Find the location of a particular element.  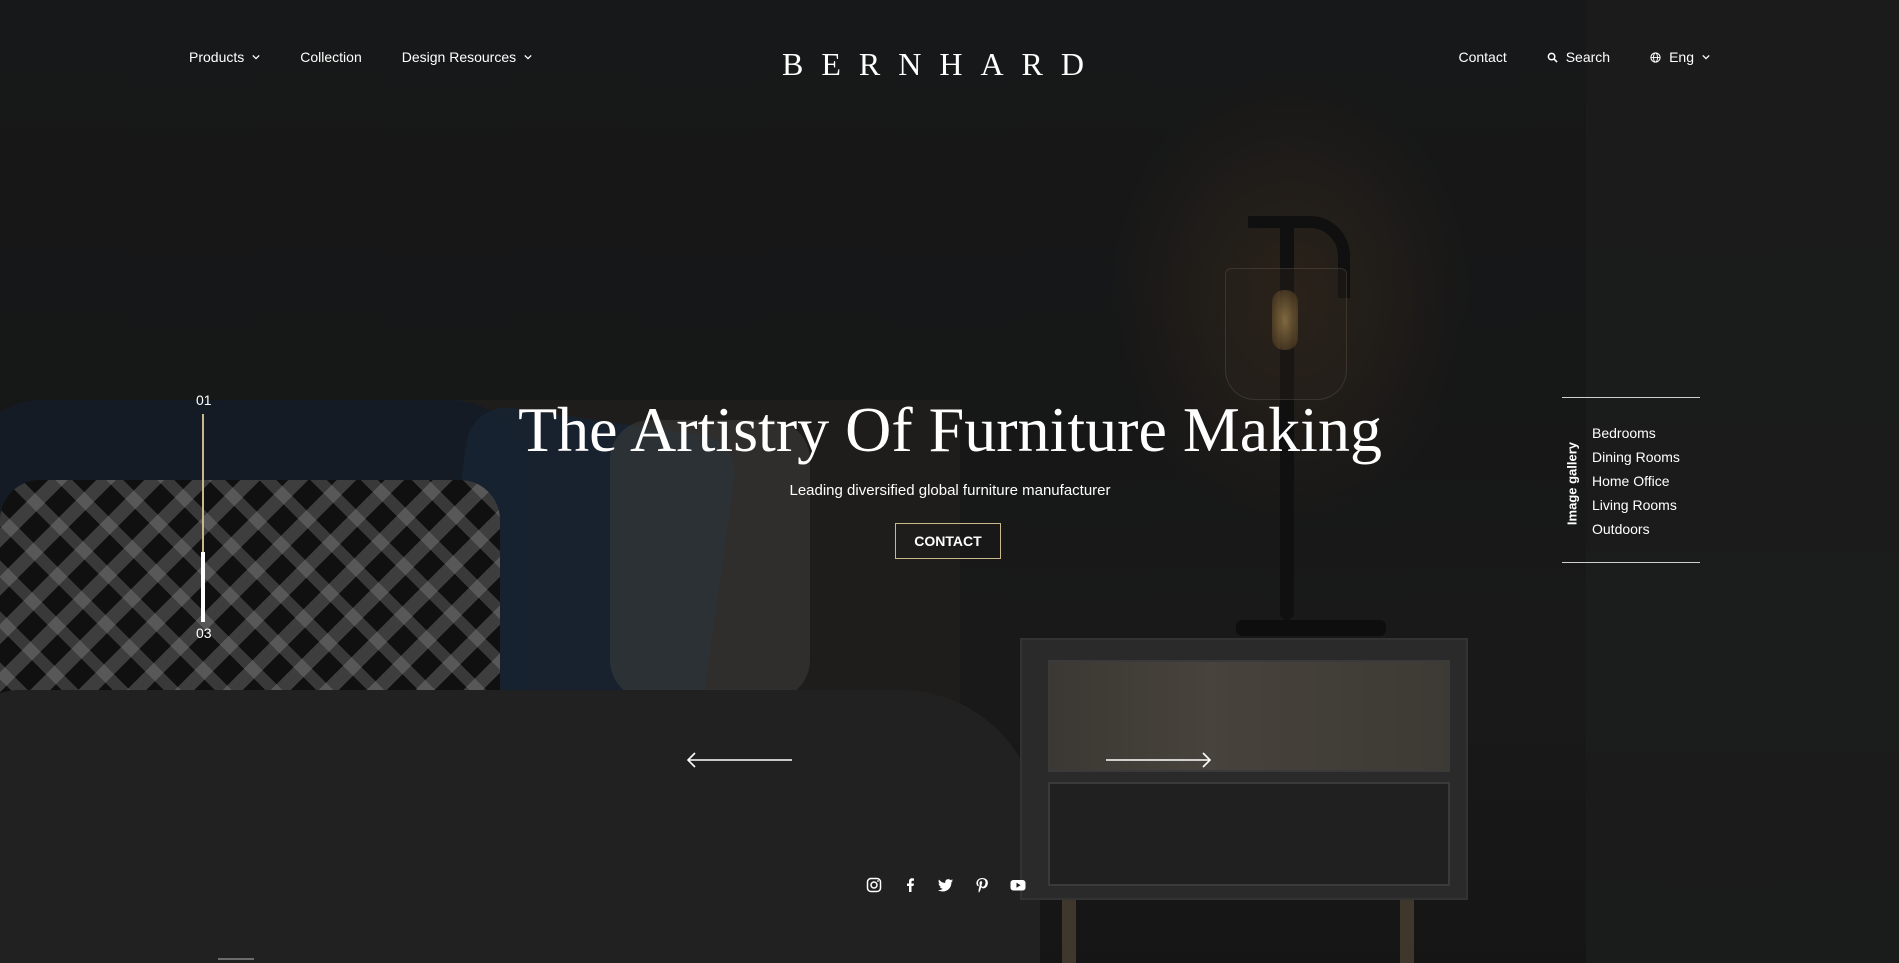

brand-logo: BERNHARD is located at coordinates (942, 64).